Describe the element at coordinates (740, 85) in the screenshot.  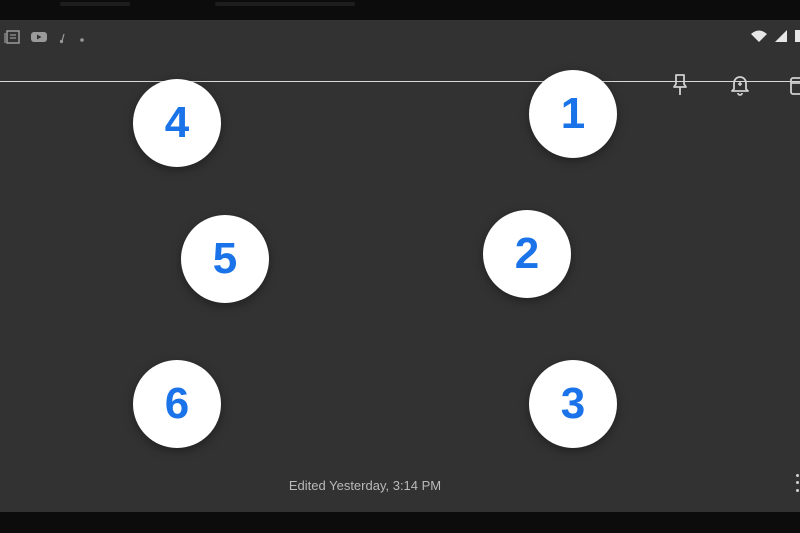
I see `bell-reminder-icon` at that location.